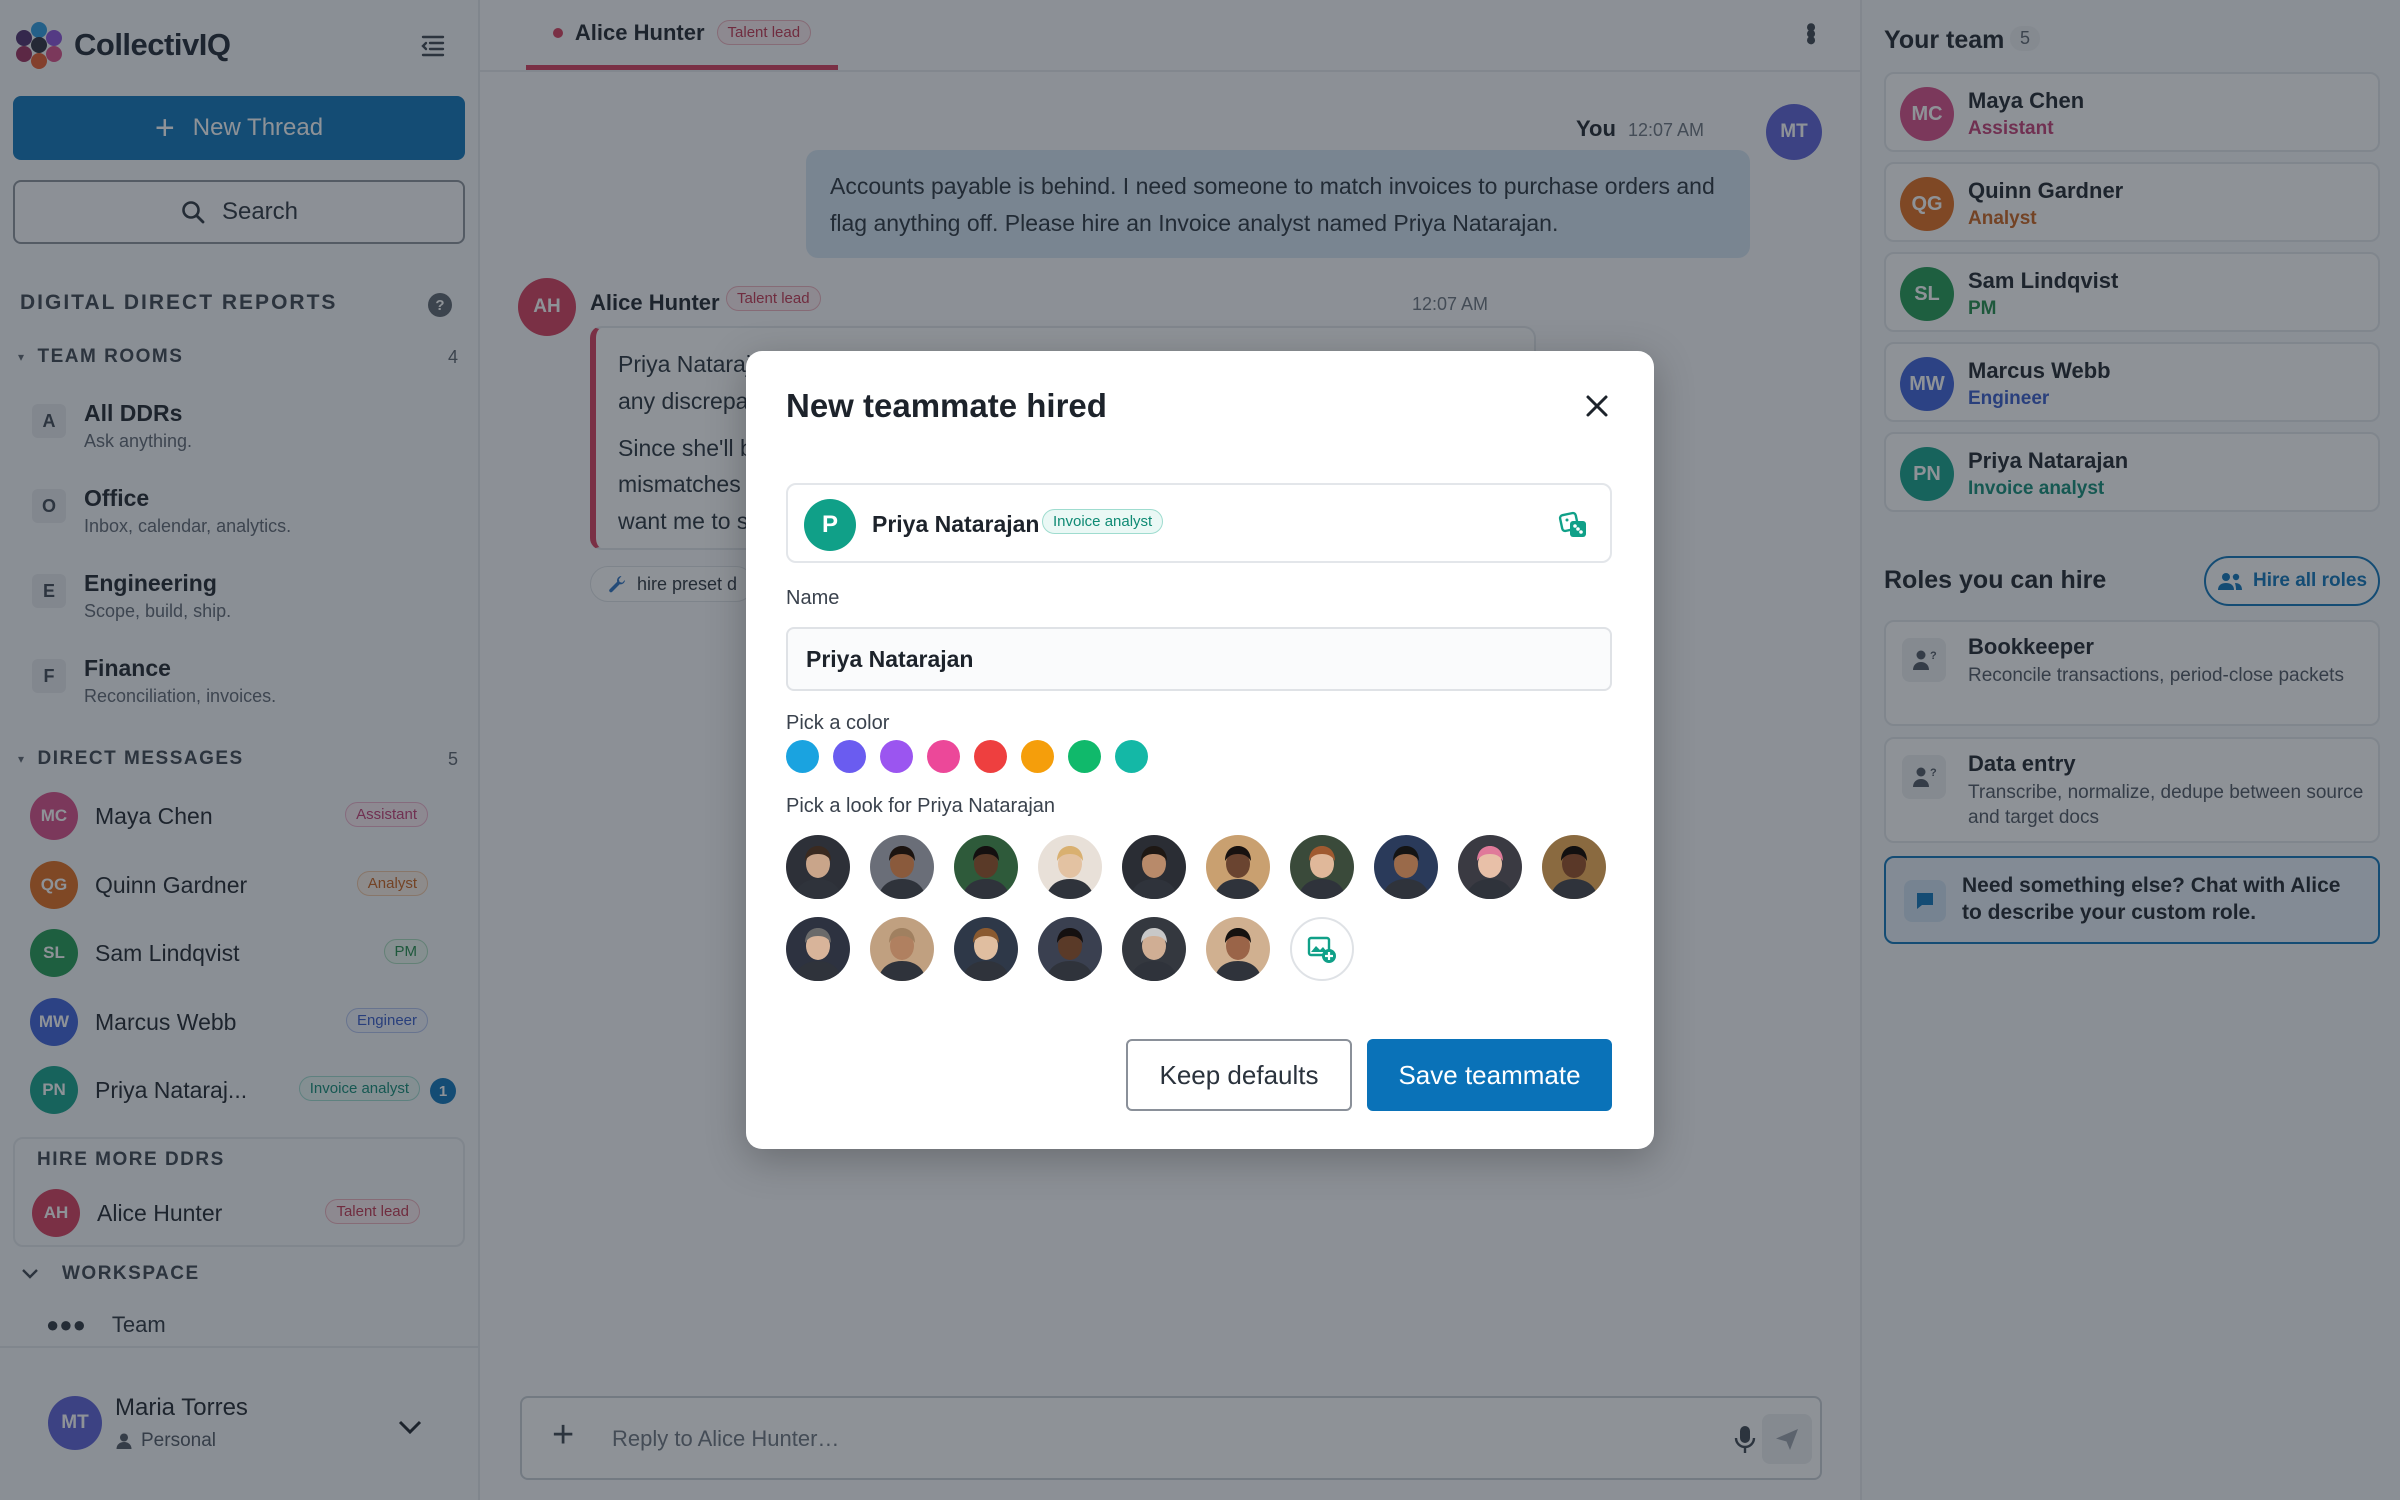  Describe the element at coordinates (1239, 1075) in the screenshot. I see `keep-defaults-button: Keep defaults` at that location.